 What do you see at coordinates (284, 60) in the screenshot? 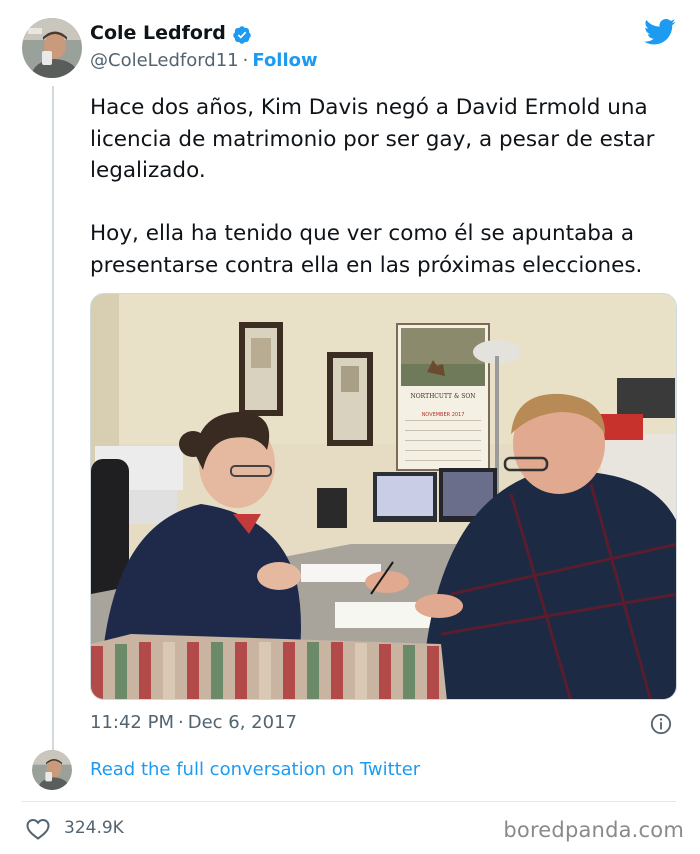
I see `follow-button: Follow` at bounding box center [284, 60].